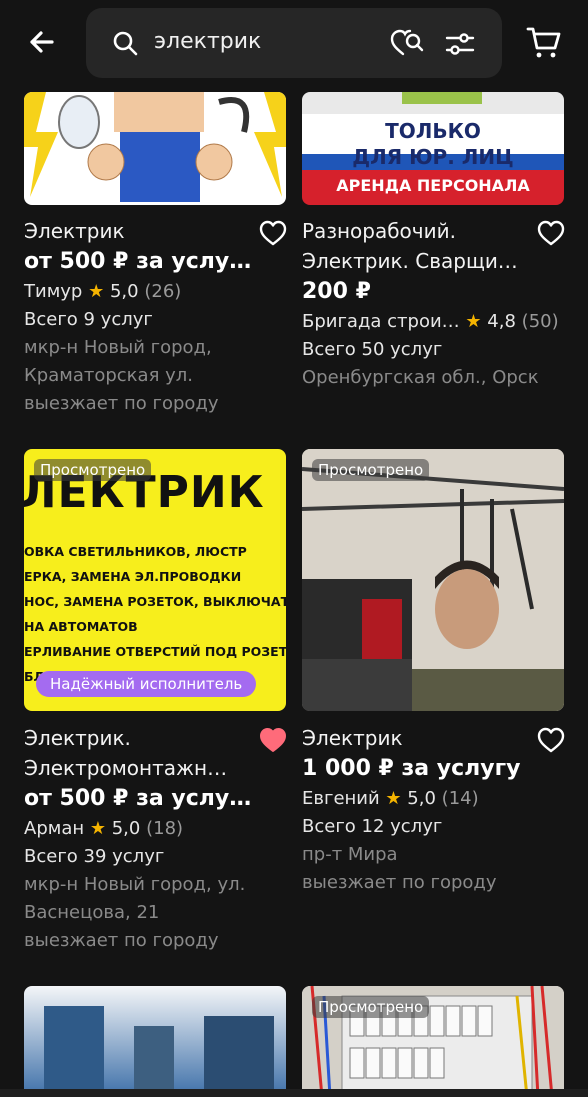 The height and width of the screenshot is (1097, 588). I want to click on location-line: пр-т Мира, so click(350, 854).